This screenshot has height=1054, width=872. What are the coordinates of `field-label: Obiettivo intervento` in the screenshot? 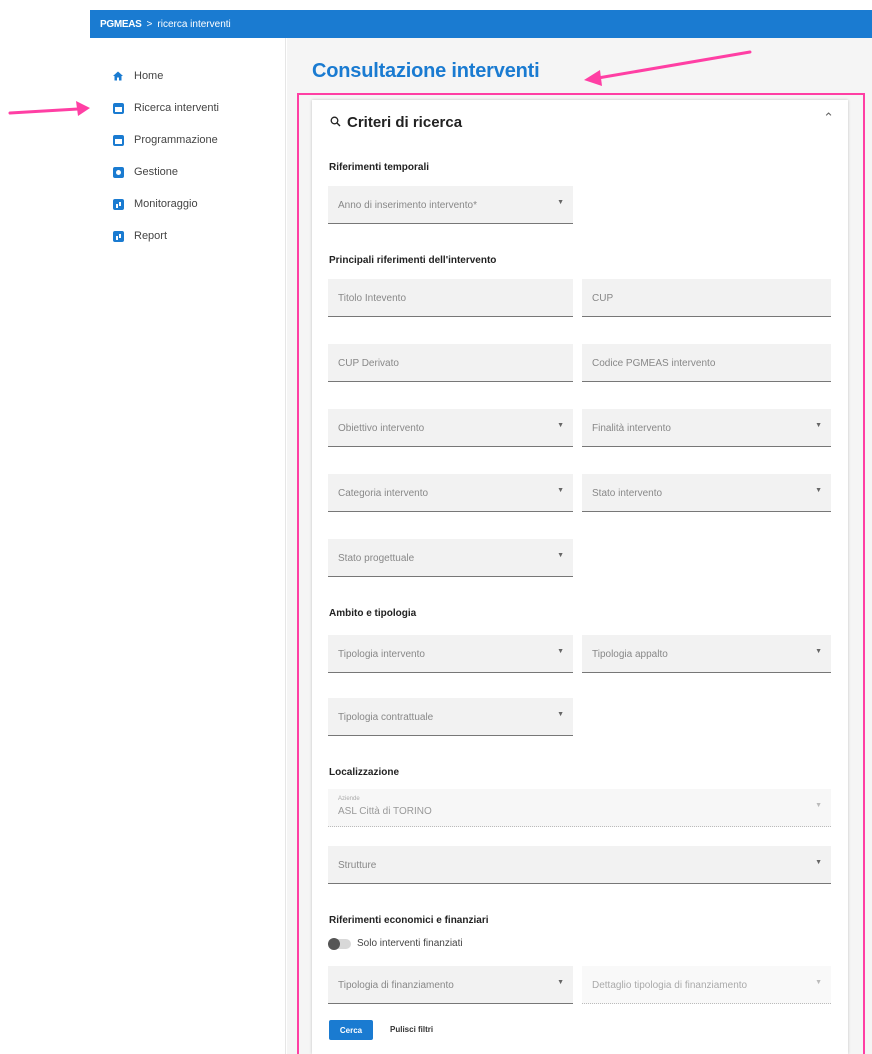 It's located at (381, 428).